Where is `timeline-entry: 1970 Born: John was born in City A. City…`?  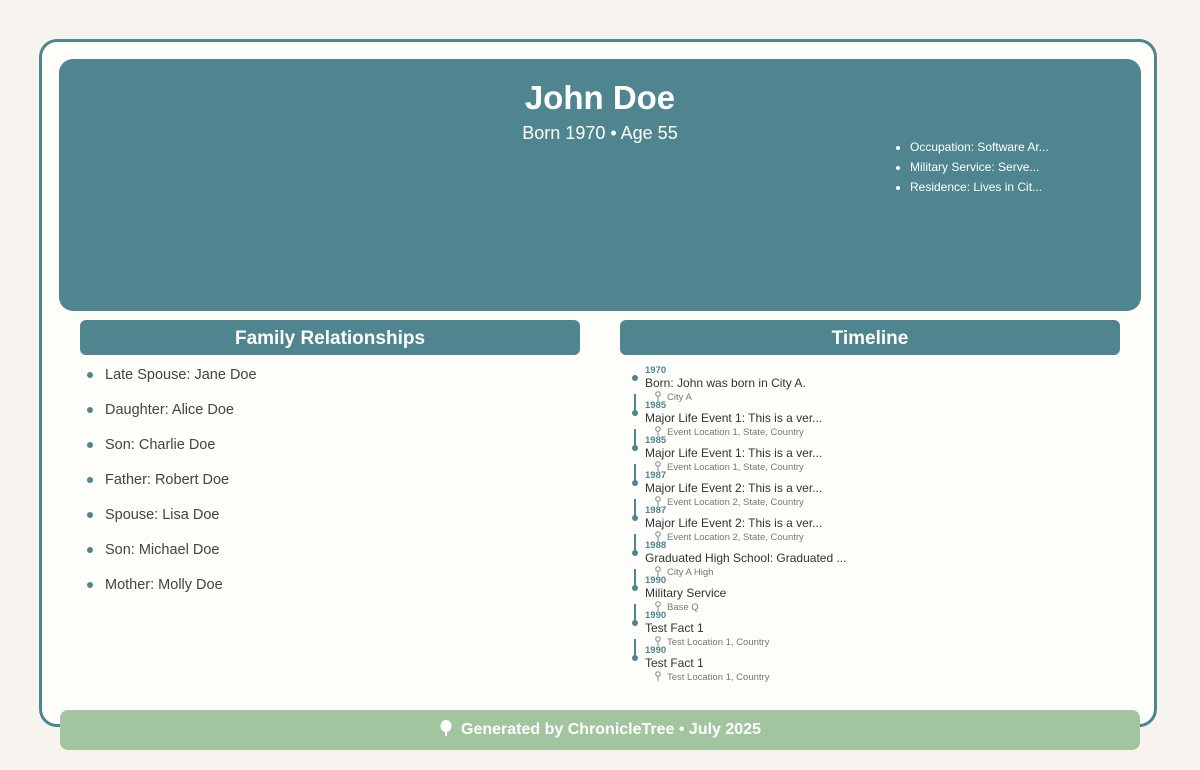
timeline-entry: 1970 Born: John was born in City A. City… is located at coordinates (870, 384).